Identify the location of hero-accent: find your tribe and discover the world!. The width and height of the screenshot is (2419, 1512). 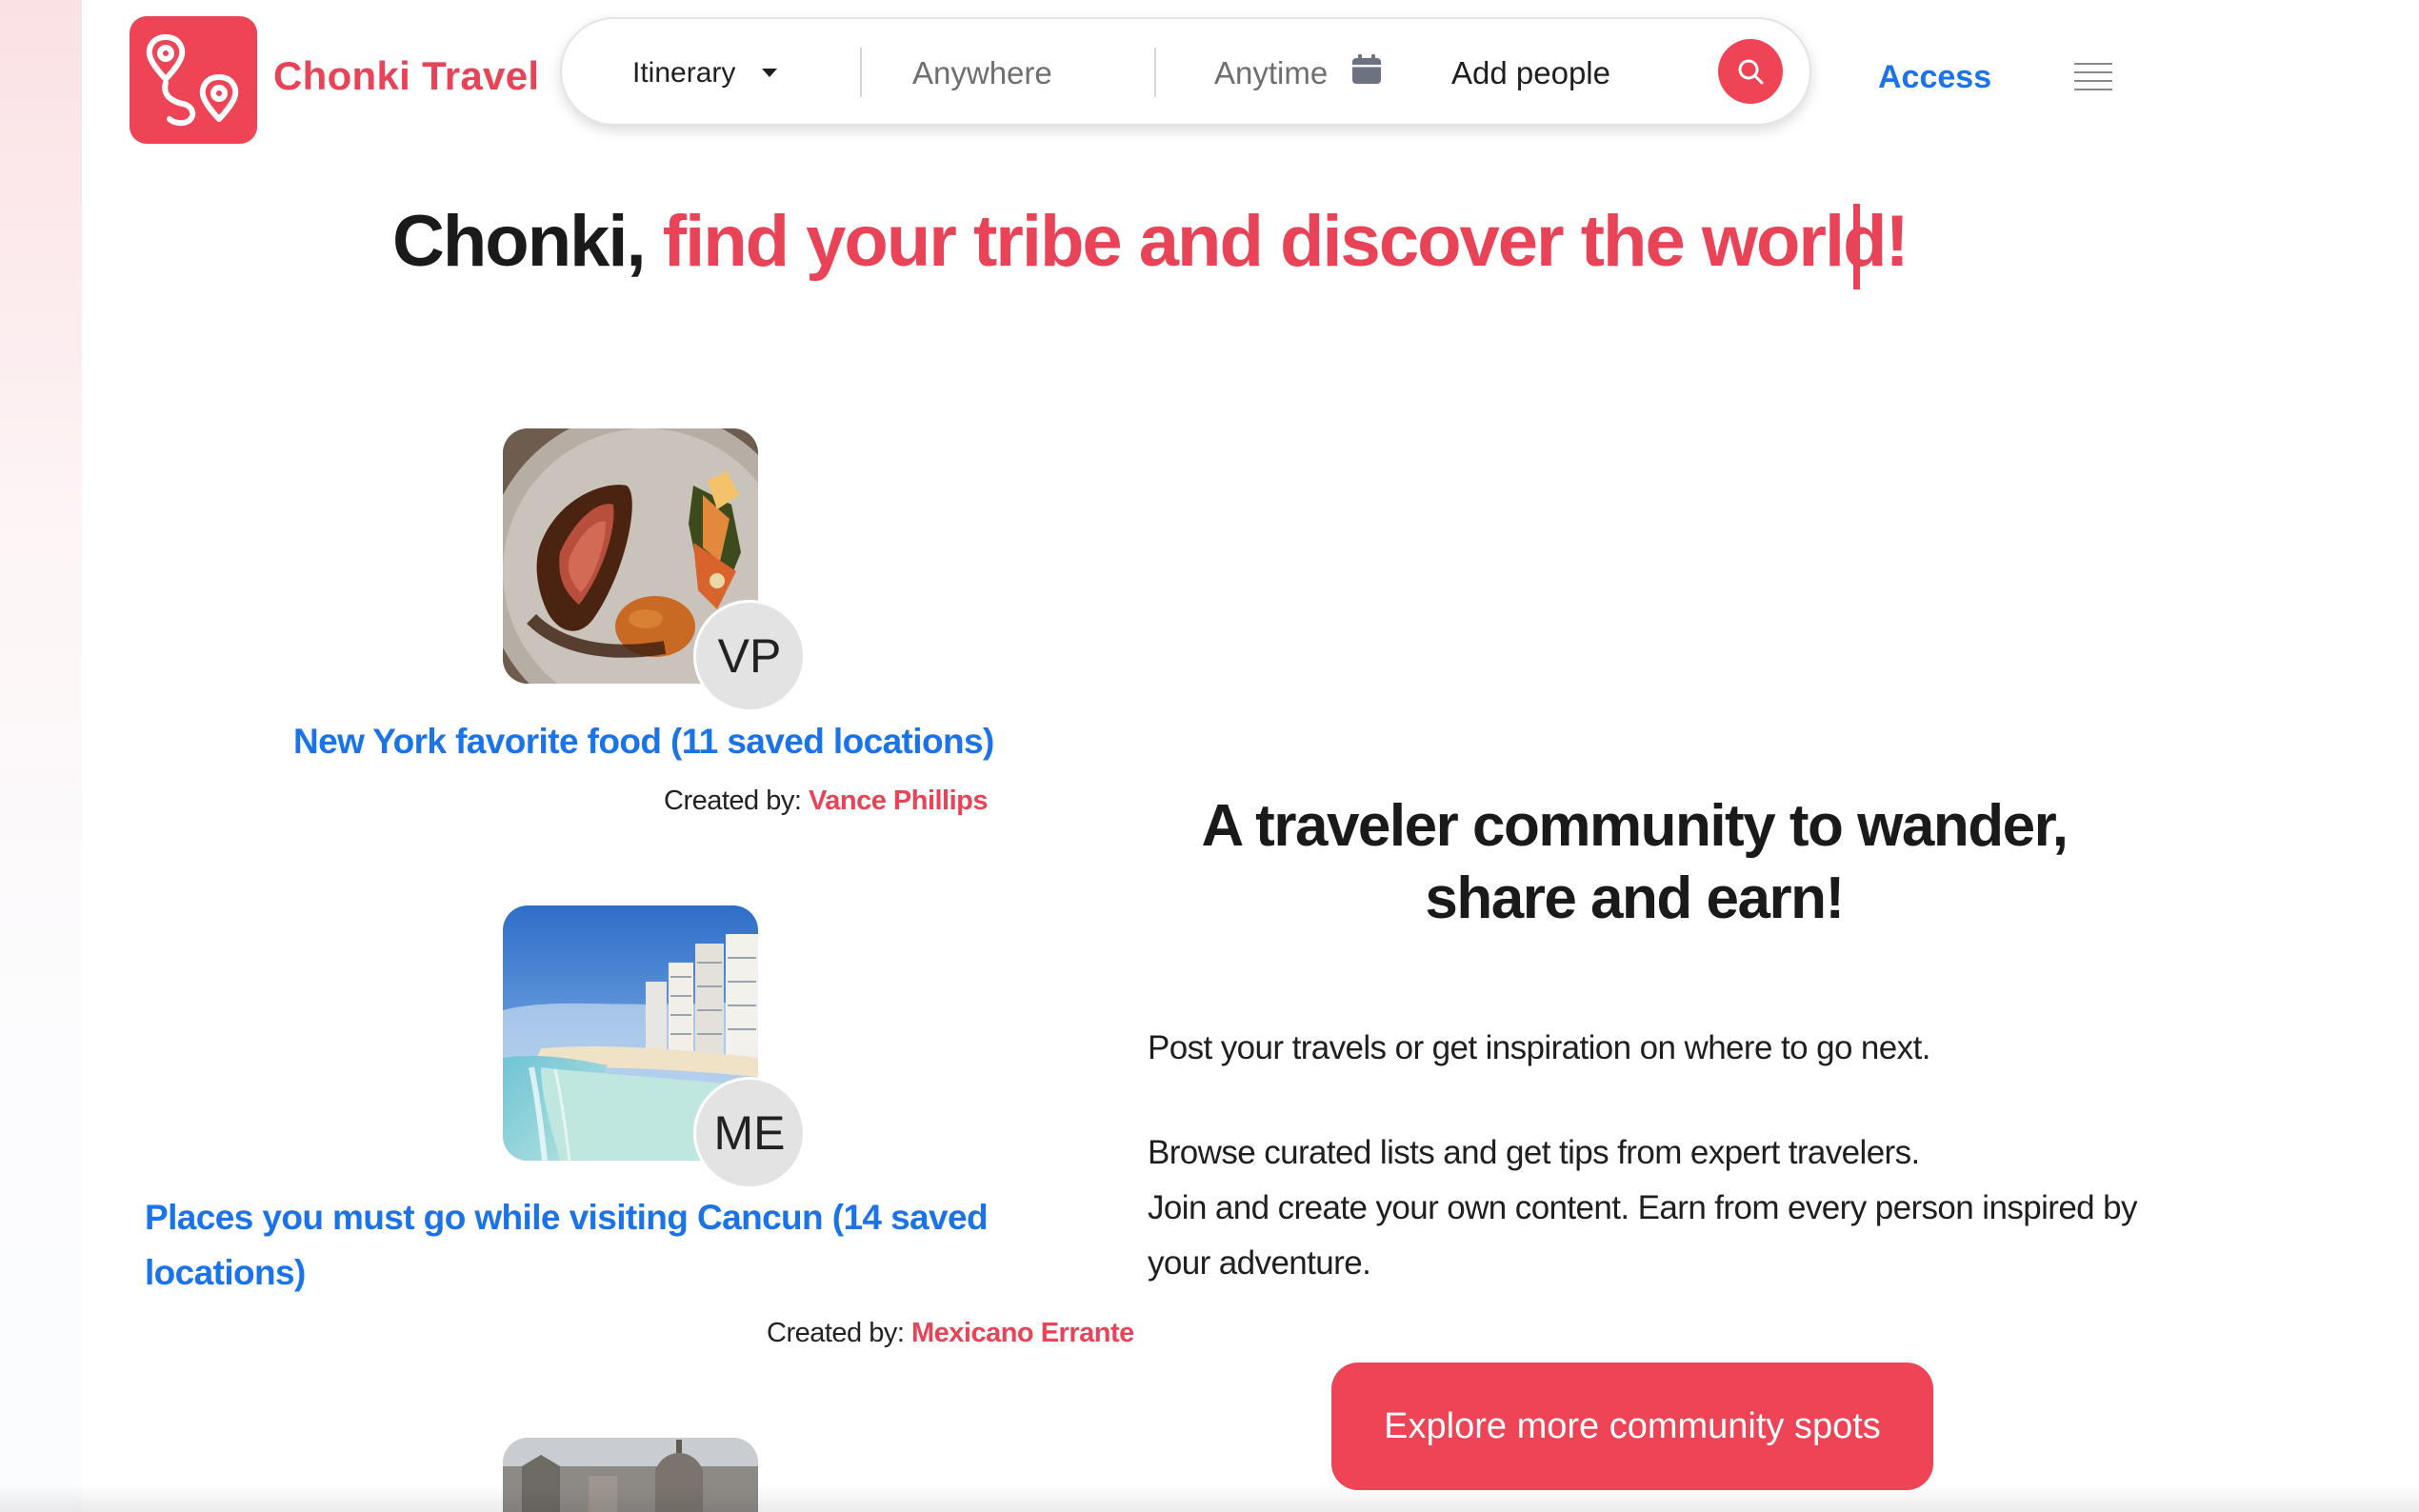
(1285, 241).